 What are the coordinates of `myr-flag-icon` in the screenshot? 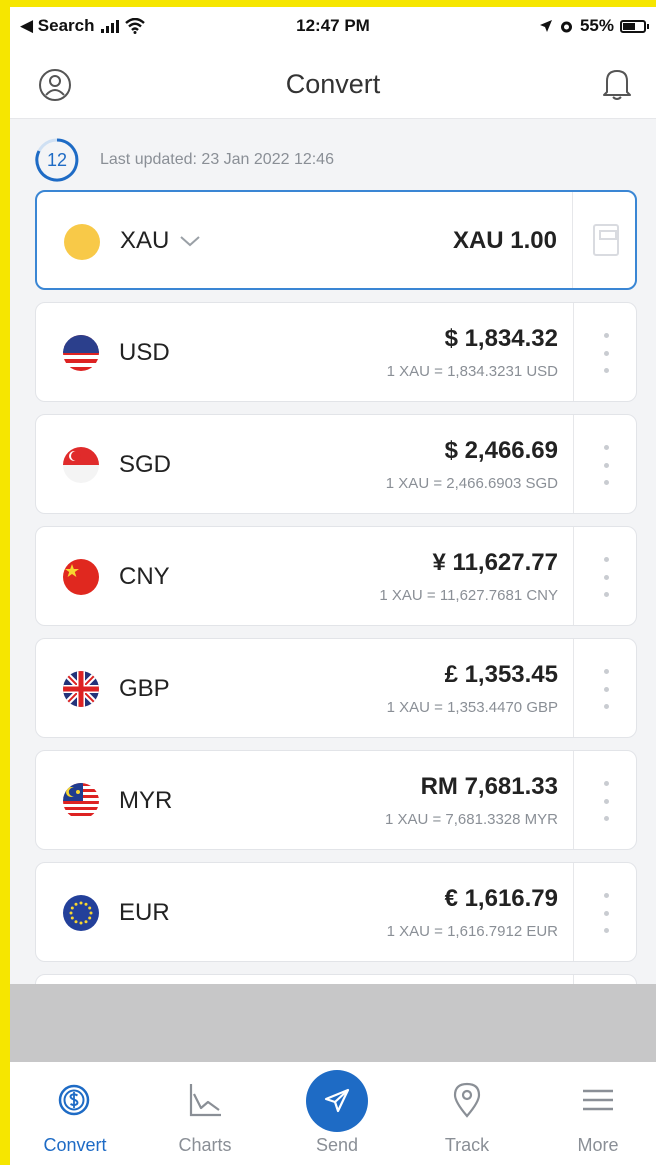 It's located at (81, 801).